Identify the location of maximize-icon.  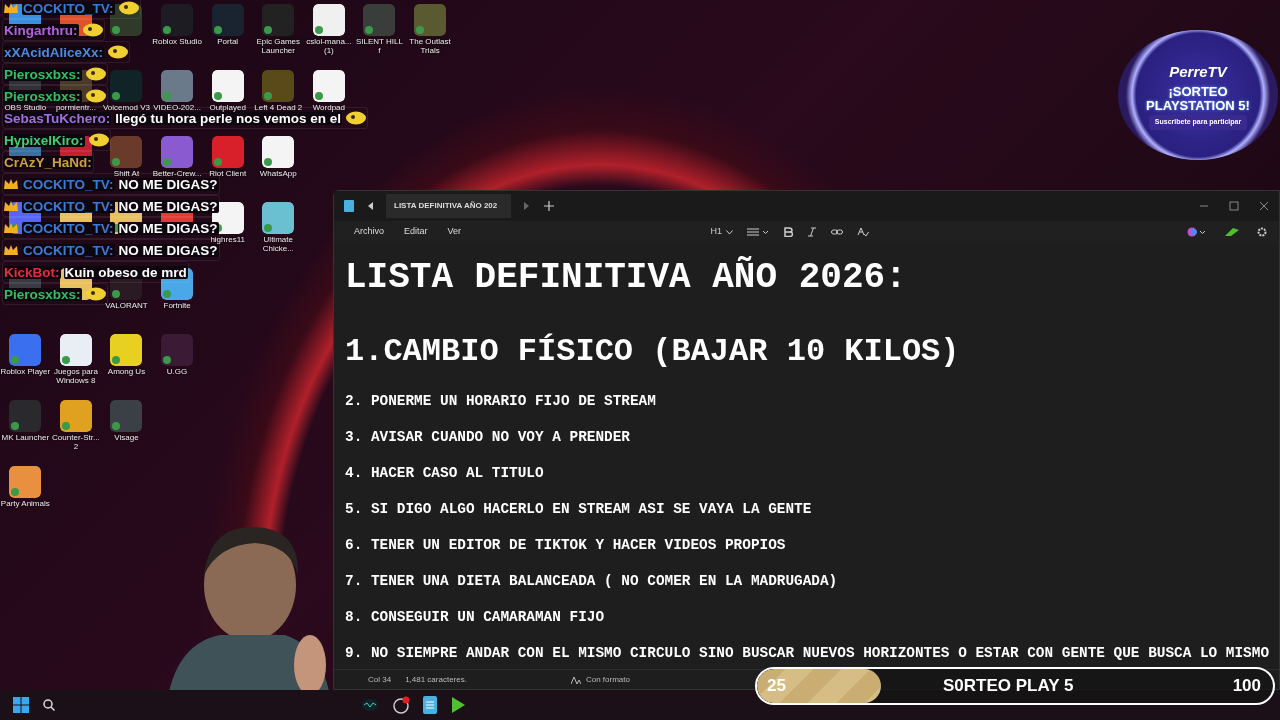
(1234, 206).